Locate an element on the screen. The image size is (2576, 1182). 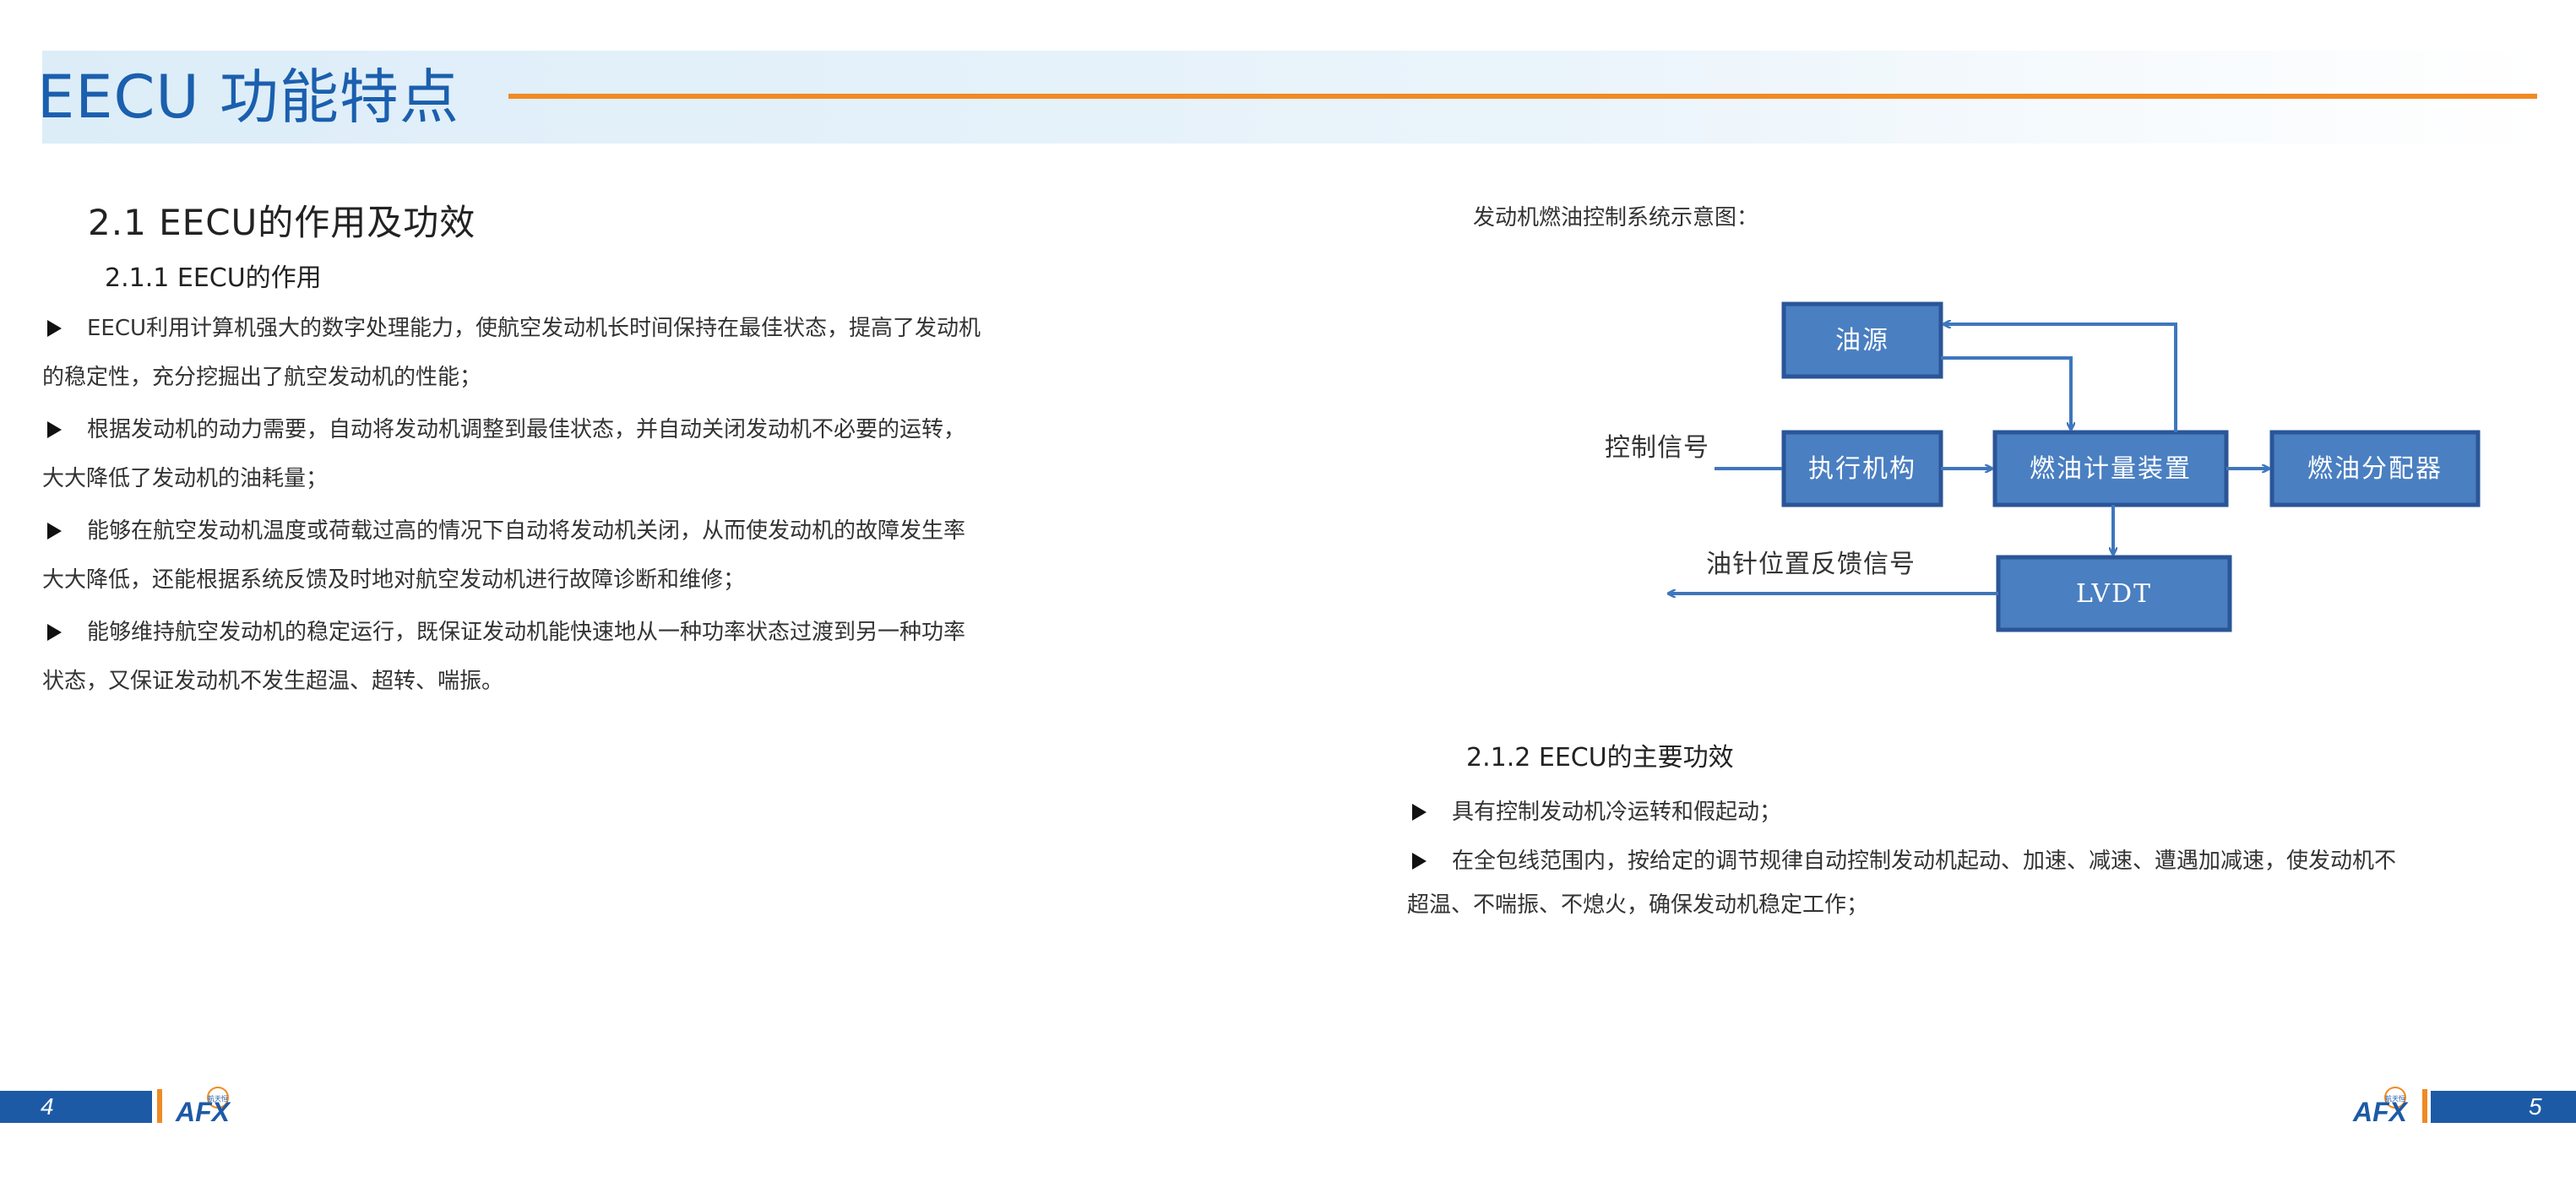
list-item: 具有控制发动机冷运转和假起动； is located at coordinates (1956, 812).